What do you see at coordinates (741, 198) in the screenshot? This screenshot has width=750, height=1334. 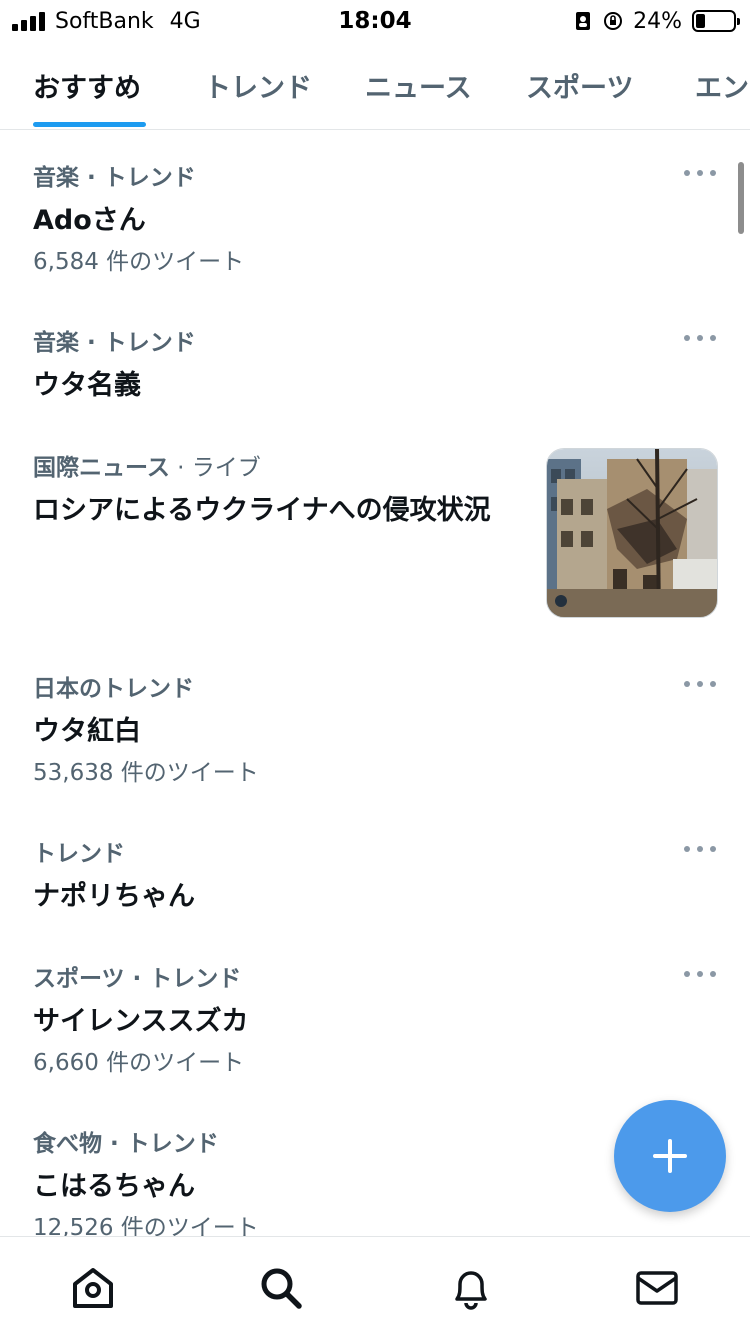 I see `scroll-indicator` at bounding box center [741, 198].